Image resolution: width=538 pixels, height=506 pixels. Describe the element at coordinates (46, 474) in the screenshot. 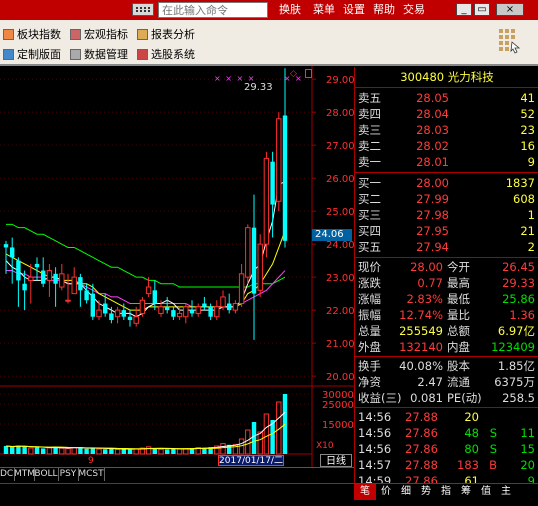

I see `indicator-tab-boll: BOLL` at that location.